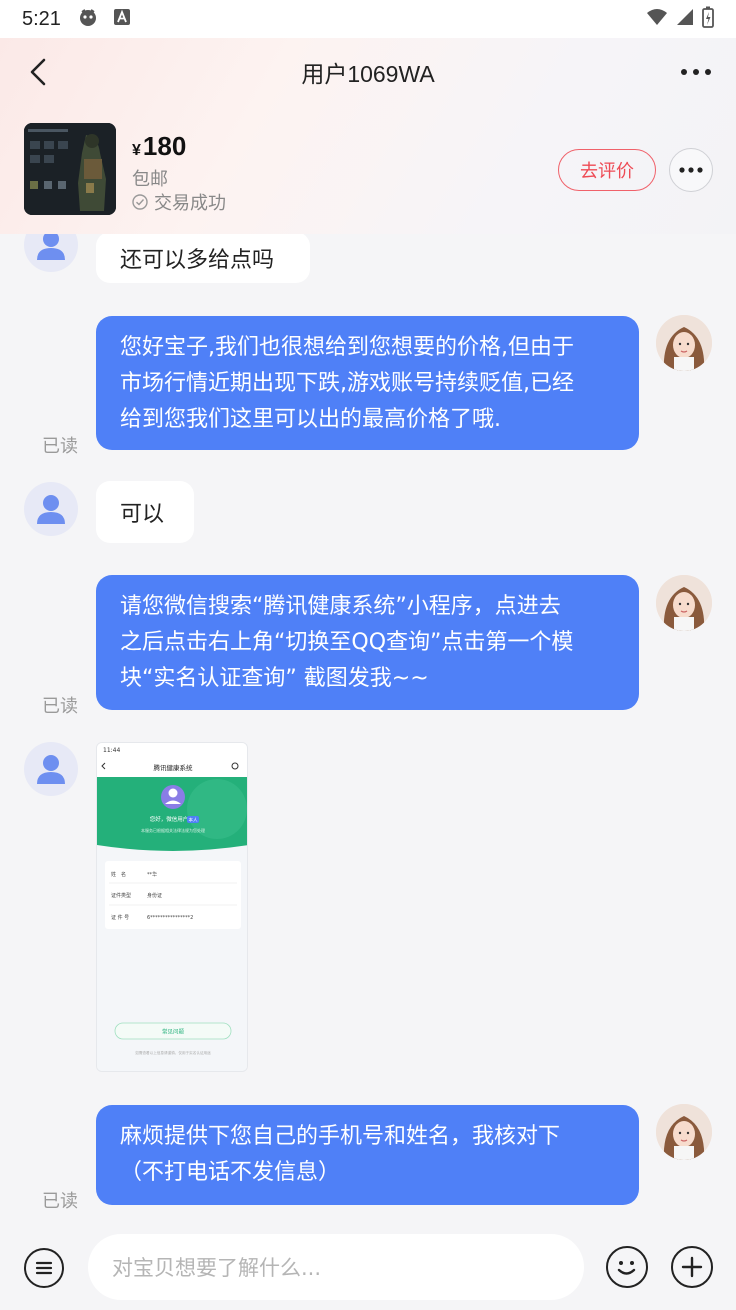  Describe the element at coordinates (607, 170) in the screenshot. I see `review-button: 去评价` at that location.